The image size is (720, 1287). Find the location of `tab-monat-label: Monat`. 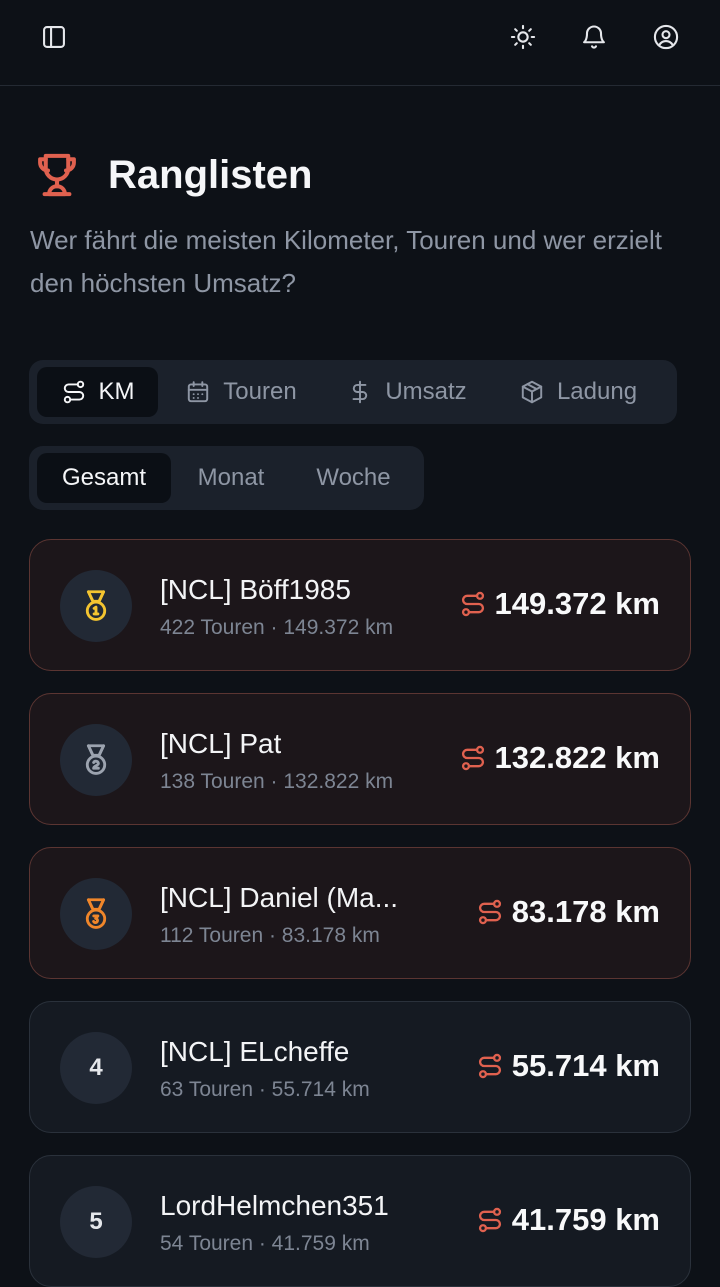

tab-monat-label: Monat is located at coordinates (231, 477).